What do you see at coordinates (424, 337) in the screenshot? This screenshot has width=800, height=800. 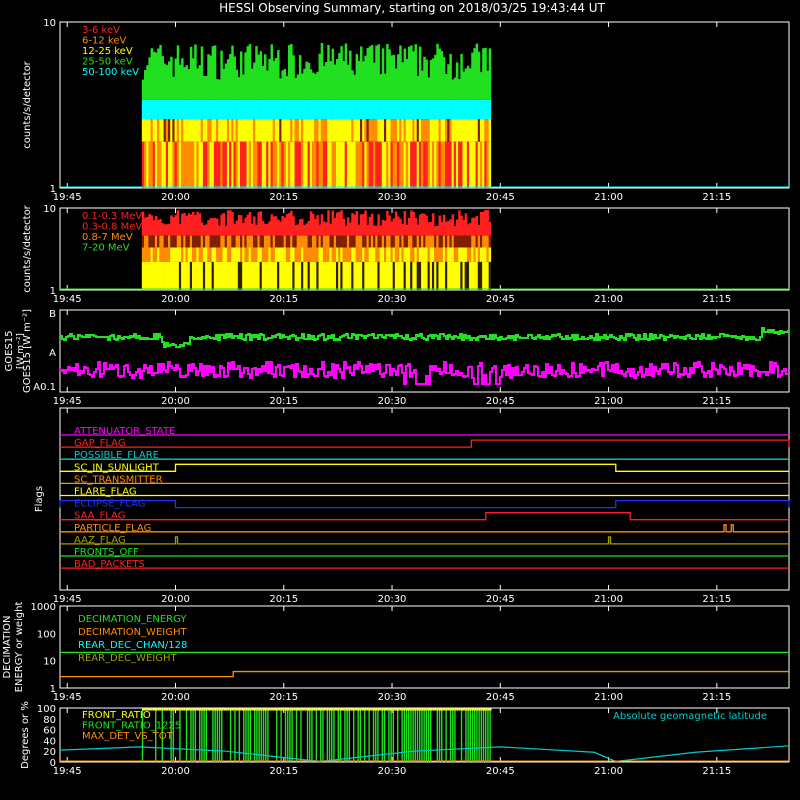 I see `goes-long-line` at bounding box center [424, 337].